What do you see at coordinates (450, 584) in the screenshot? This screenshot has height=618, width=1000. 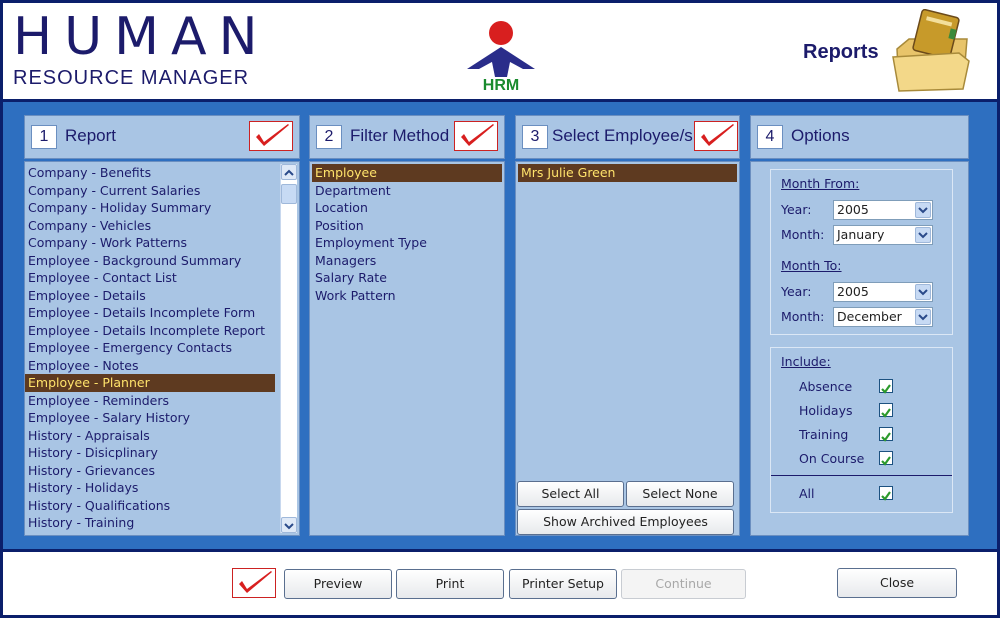 I see `print-button: Print` at bounding box center [450, 584].